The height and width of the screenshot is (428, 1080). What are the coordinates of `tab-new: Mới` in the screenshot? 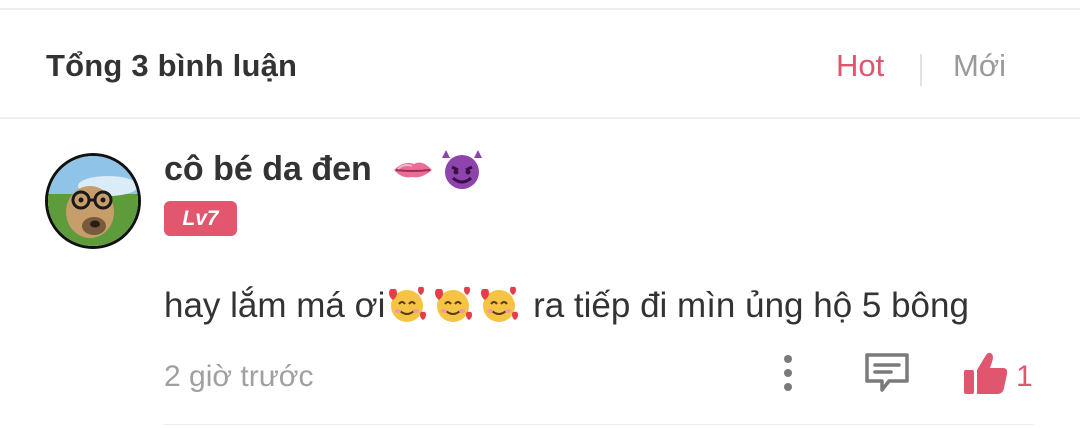 It's located at (979, 66).